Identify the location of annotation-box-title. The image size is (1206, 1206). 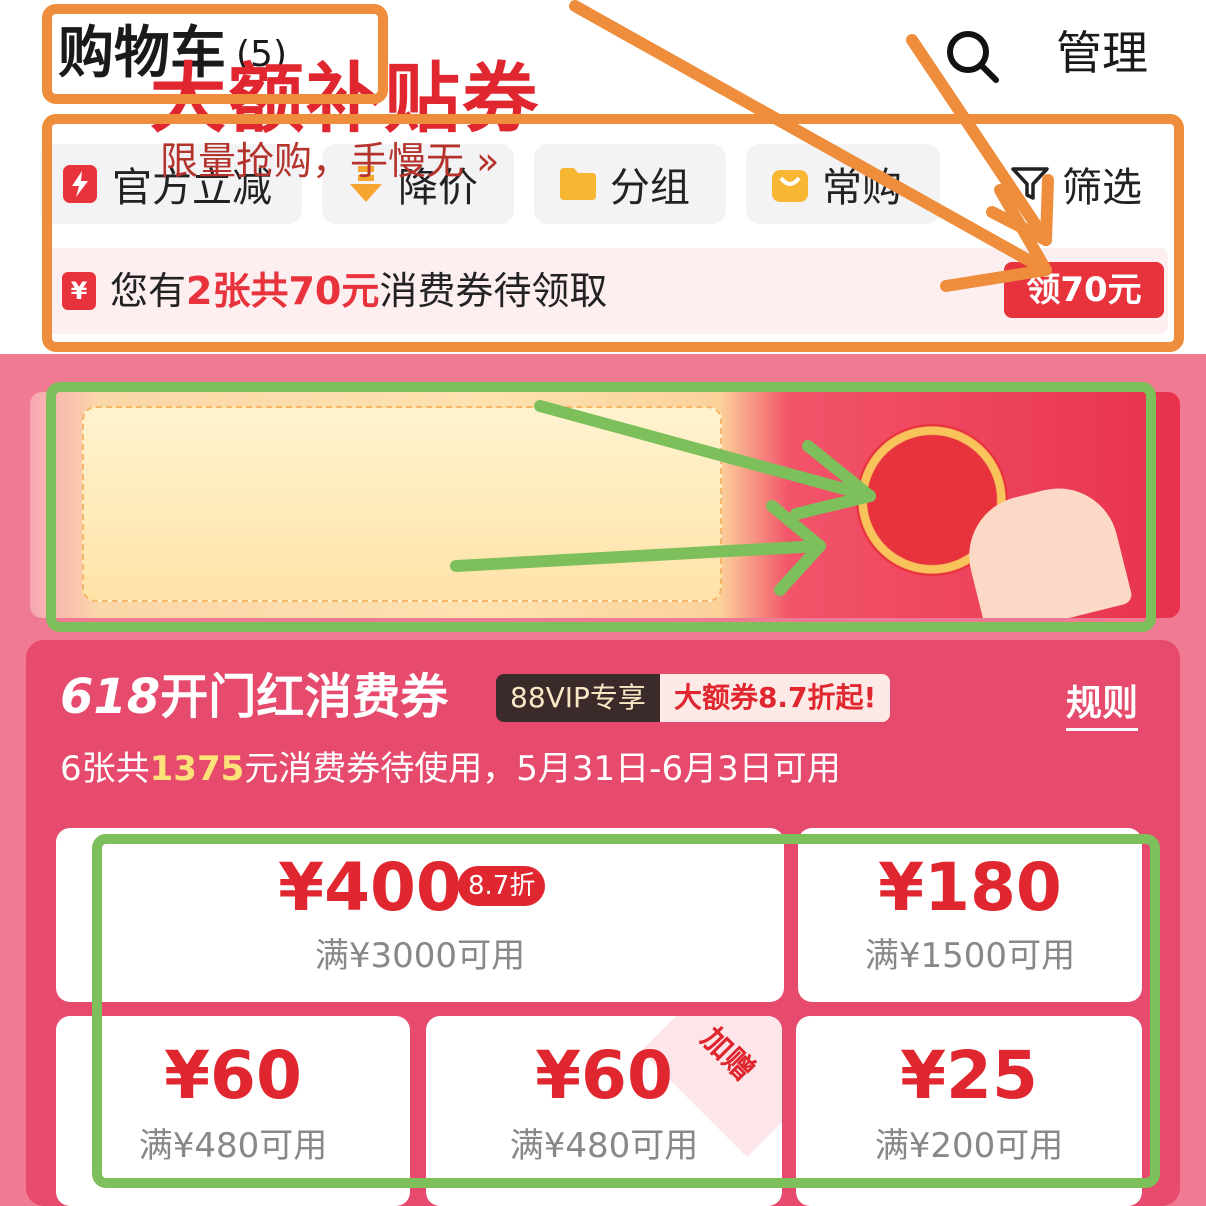
(215, 54).